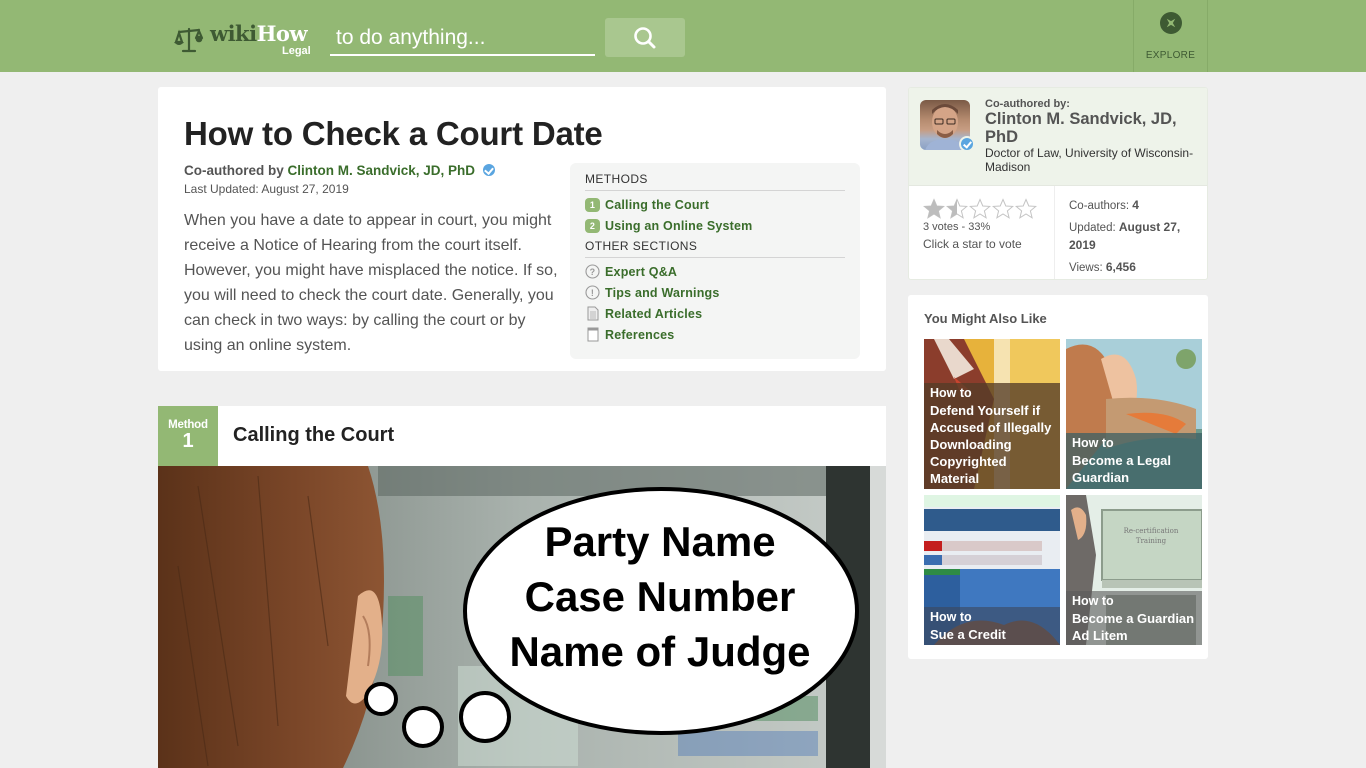 Image resolution: width=1366 pixels, height=768 pixels. What do you see at coordinates (592, 225) in the screenshot?
I see `method-number-badge: 2` at bounding box center [592, 225].